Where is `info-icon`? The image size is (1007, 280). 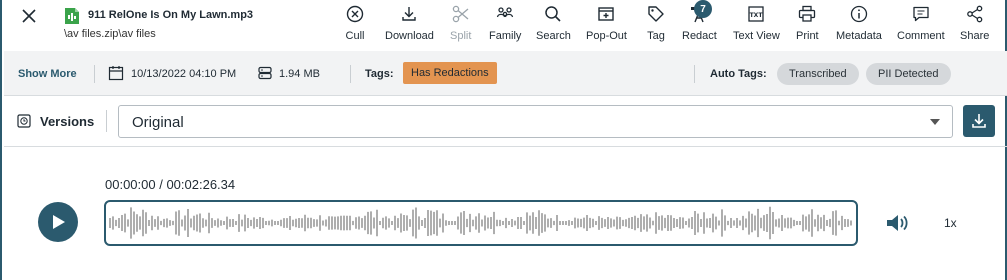
info-icon is located at coordinates (859, 14).